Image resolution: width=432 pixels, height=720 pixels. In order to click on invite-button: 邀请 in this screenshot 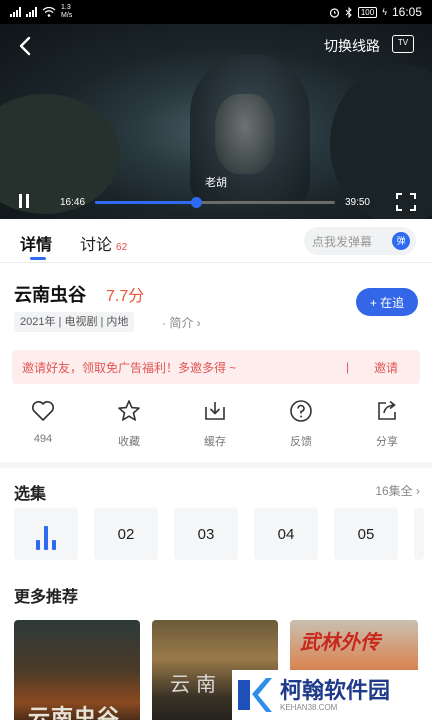, I will do `click(386, 367)`.